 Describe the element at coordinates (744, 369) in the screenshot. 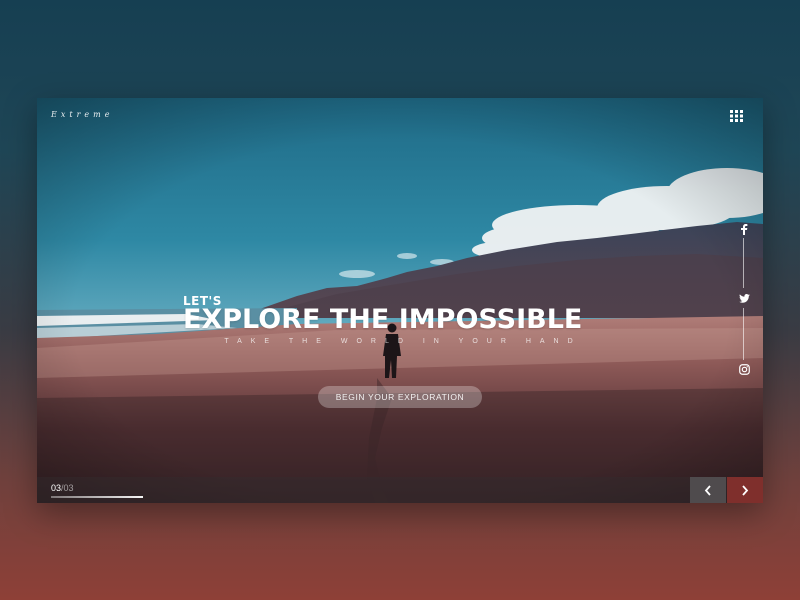

I see `instagram-icon` at that location.